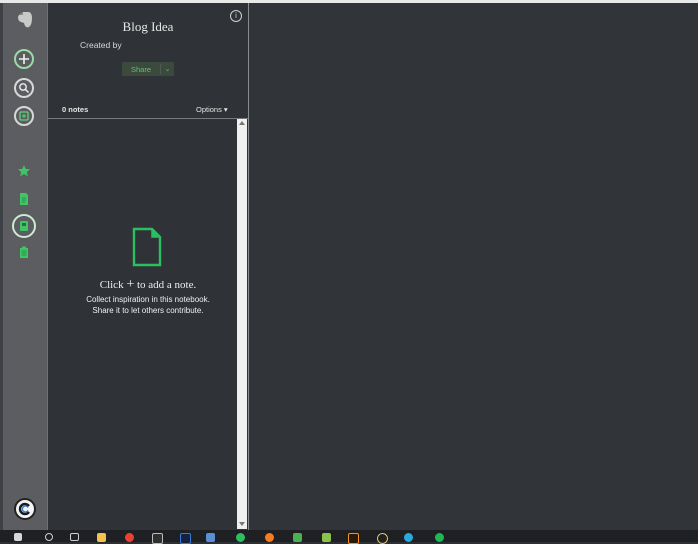 The height and width of the screenshot is (544, 698). I want to click on notes-icon, so click(24, 199).